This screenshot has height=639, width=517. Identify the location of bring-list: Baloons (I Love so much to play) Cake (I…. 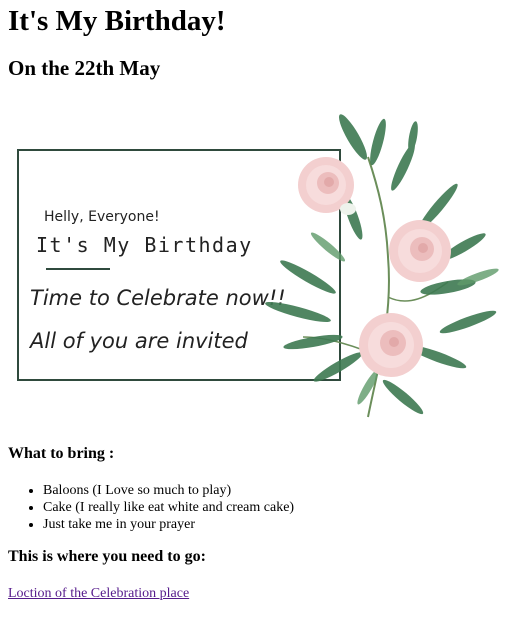
(151, 507).